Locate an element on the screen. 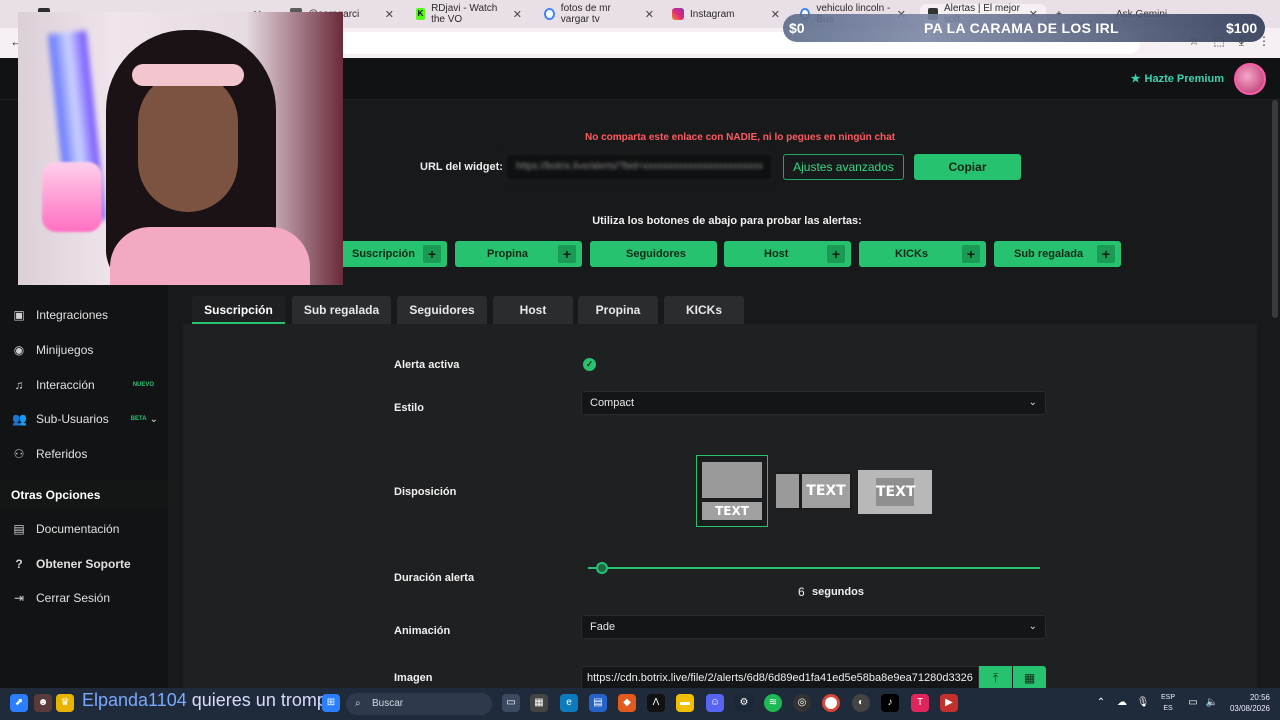 The height and width of the screenshot is (720, 1280). active-checkbox: ✓ is located at coordinates (589, 364).